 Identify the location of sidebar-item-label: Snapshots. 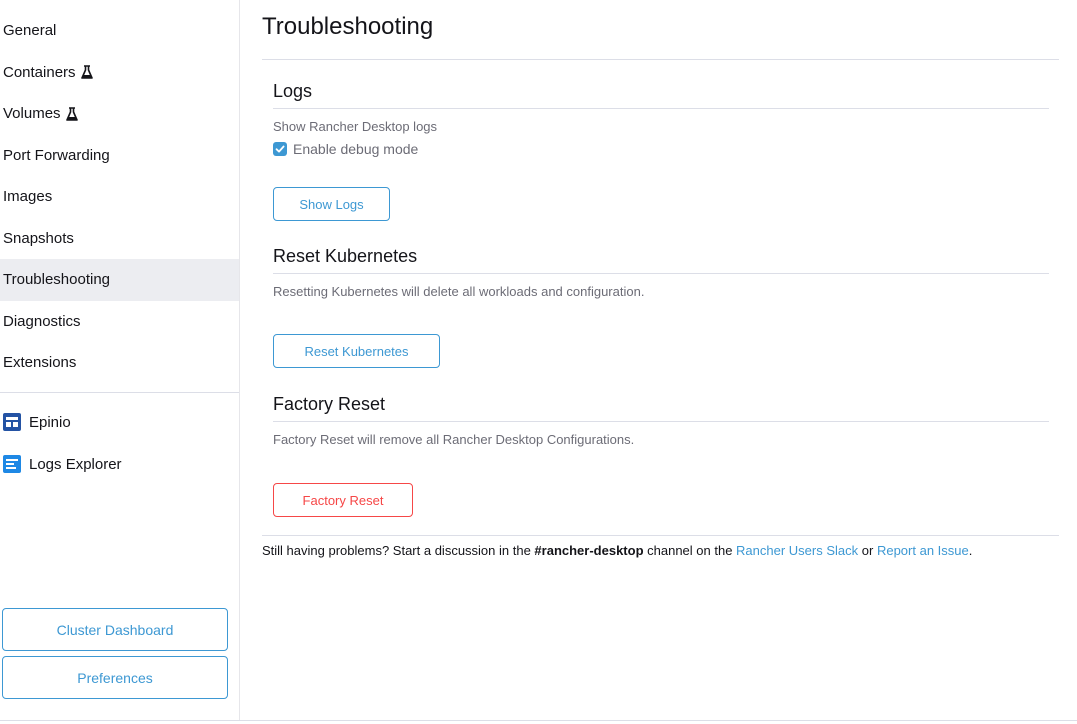
(38, 238).